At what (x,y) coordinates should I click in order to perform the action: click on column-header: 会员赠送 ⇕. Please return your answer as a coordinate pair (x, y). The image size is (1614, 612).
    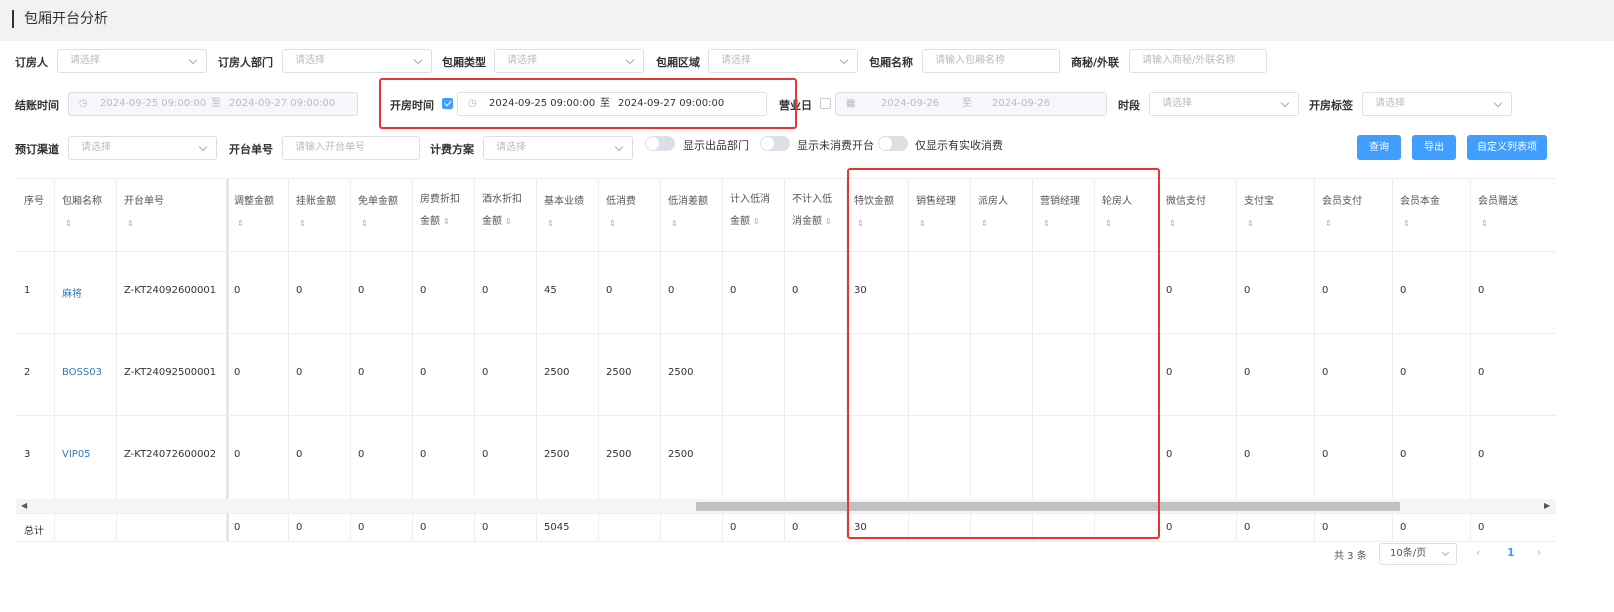
    Looking at the image, I should click on (1498, 213).